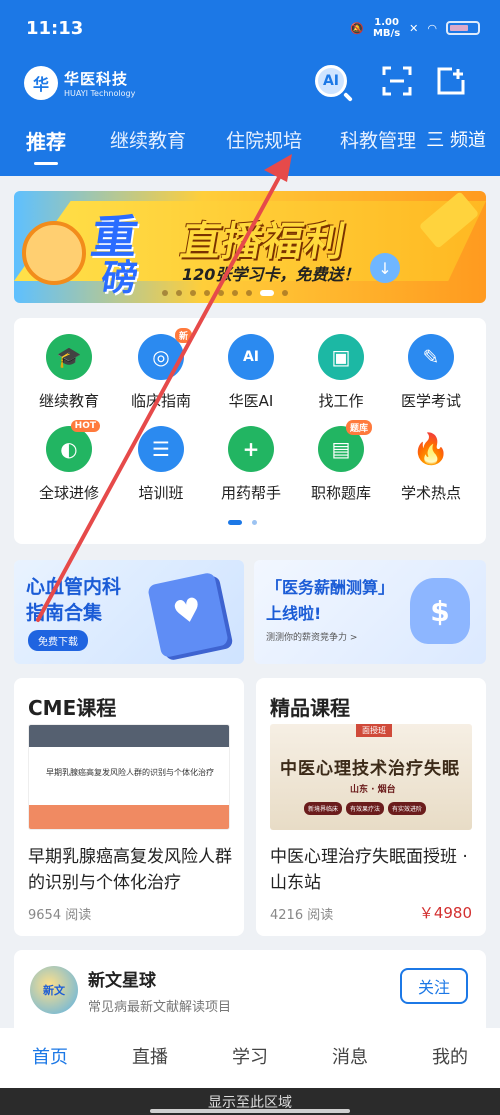  Describe the element at coordinates (122, 981) in the screenshot. I see `channel-name: 新文星球` at that location.